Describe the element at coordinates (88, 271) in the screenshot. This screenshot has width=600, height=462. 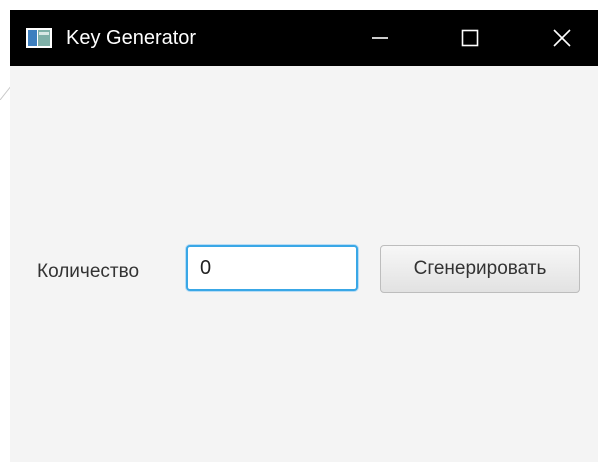
I see `quantity-label: Количество` at that location.